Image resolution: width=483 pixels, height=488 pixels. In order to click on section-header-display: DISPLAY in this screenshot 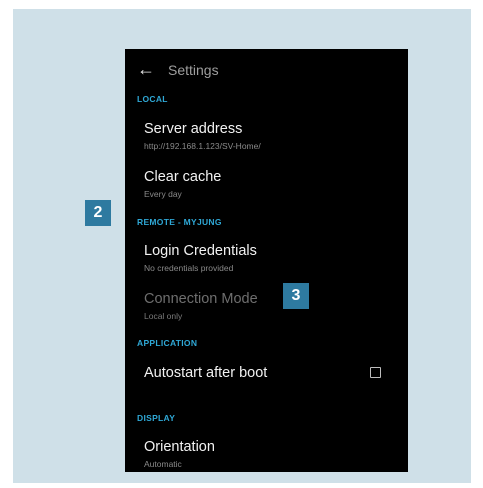, I will do `click(156, 418)`.